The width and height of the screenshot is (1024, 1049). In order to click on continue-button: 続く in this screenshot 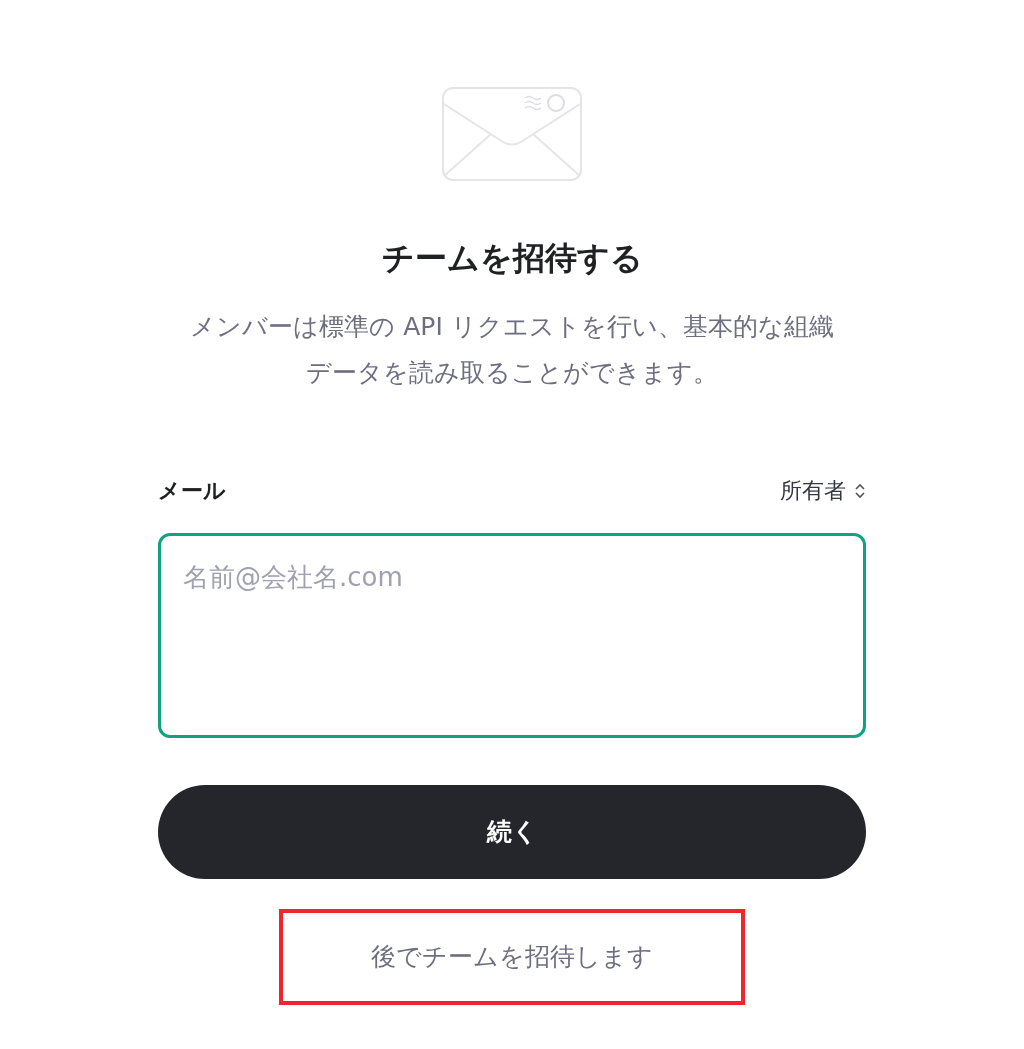, I will do `click(512, 832)`.